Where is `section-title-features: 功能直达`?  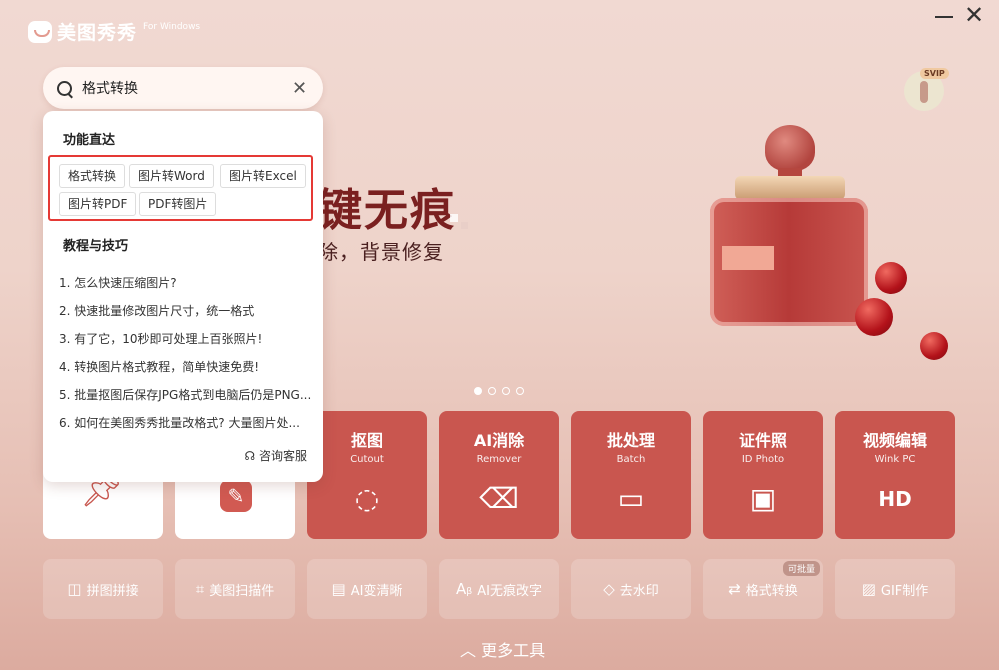
section-title-features: 功能直达 is located at coordinates (89, 140).